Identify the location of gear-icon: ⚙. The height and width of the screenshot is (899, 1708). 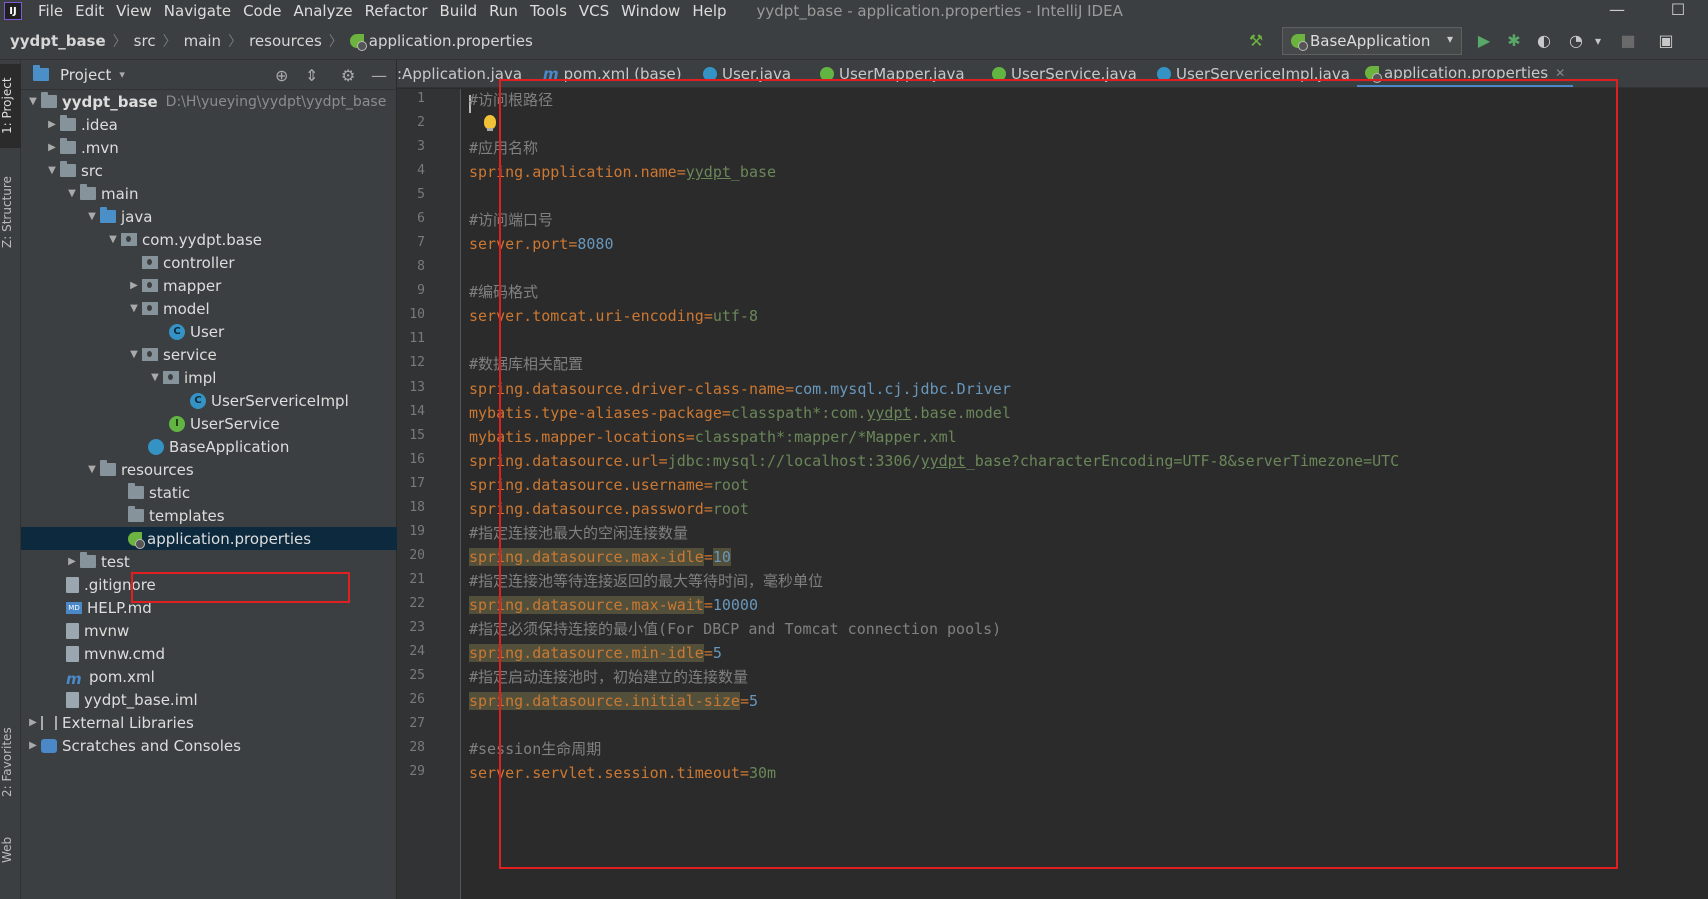
(348, 75).